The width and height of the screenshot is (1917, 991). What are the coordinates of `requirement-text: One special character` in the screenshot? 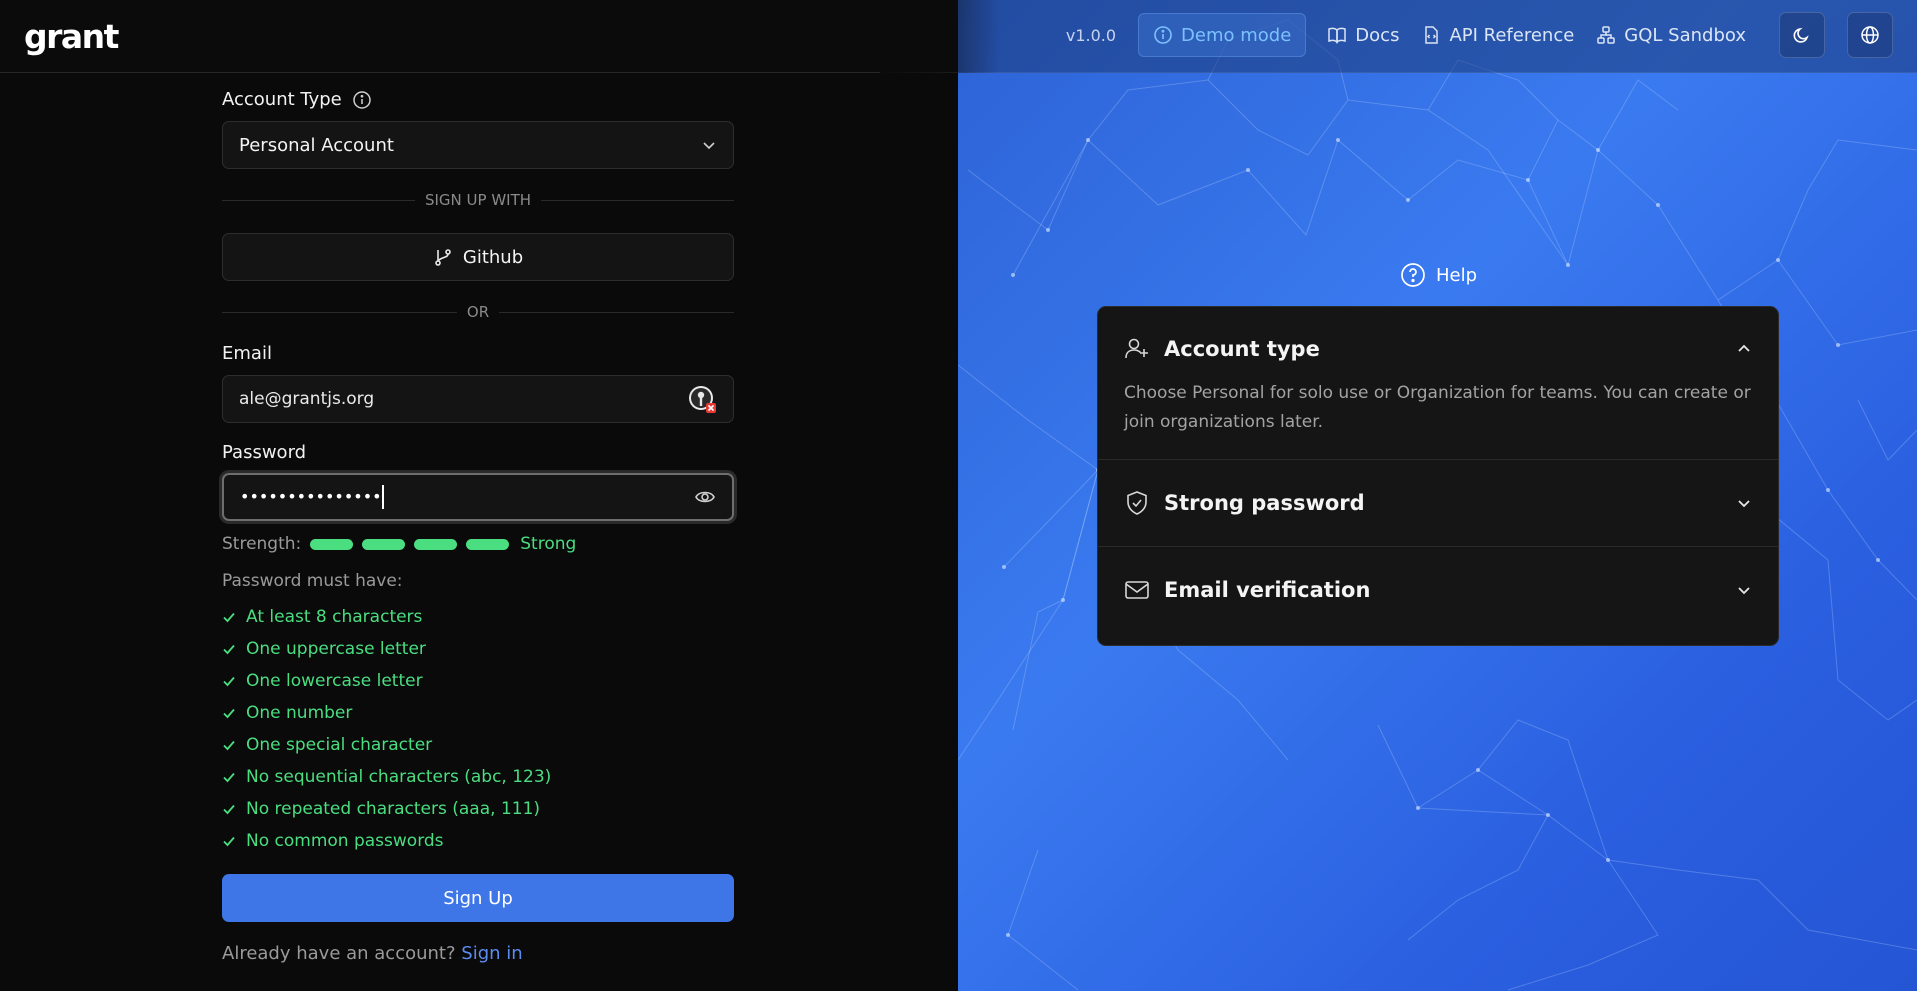 It's located at (339, 745).